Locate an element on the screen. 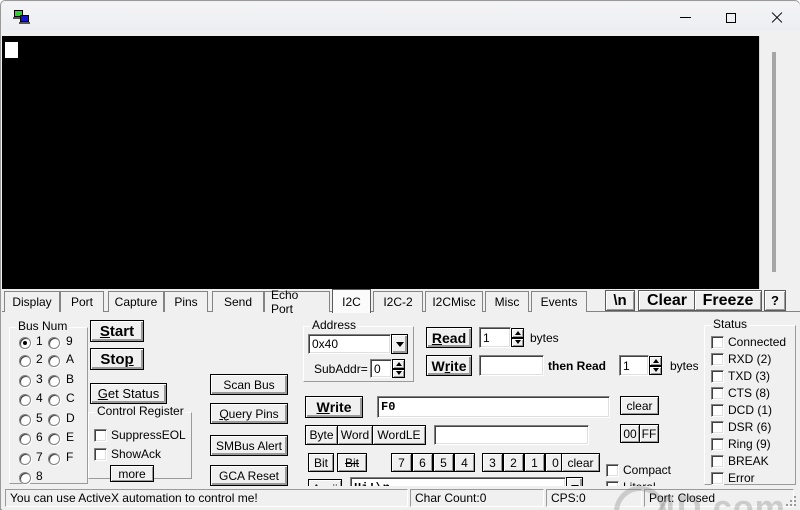 Image resolution: width=800 pixels, height=510 pixels. read-count-spinner-down is located at coordinates (517, 342).